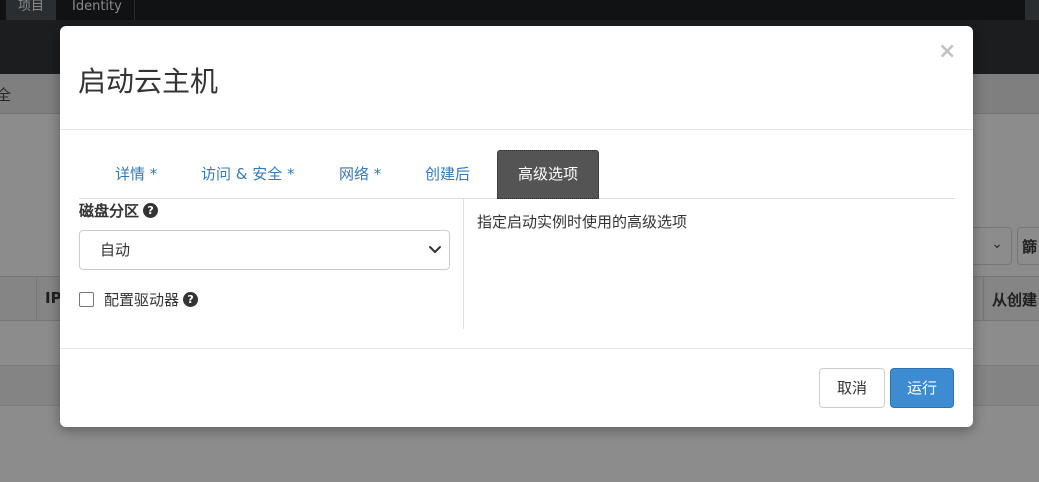 The width and height of the screenshot is (1039, 482). Describe the element at coordinates (435, 249) in the screenshot. I see `chevron-down-icon` at that location.